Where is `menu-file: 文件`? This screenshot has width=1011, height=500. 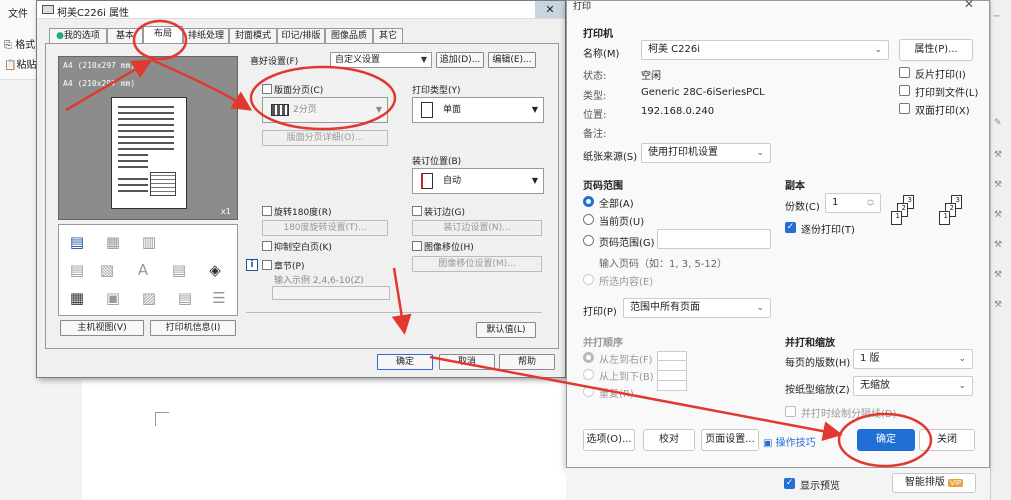
menu-file: 文件 is located at coordinates (18, 12).